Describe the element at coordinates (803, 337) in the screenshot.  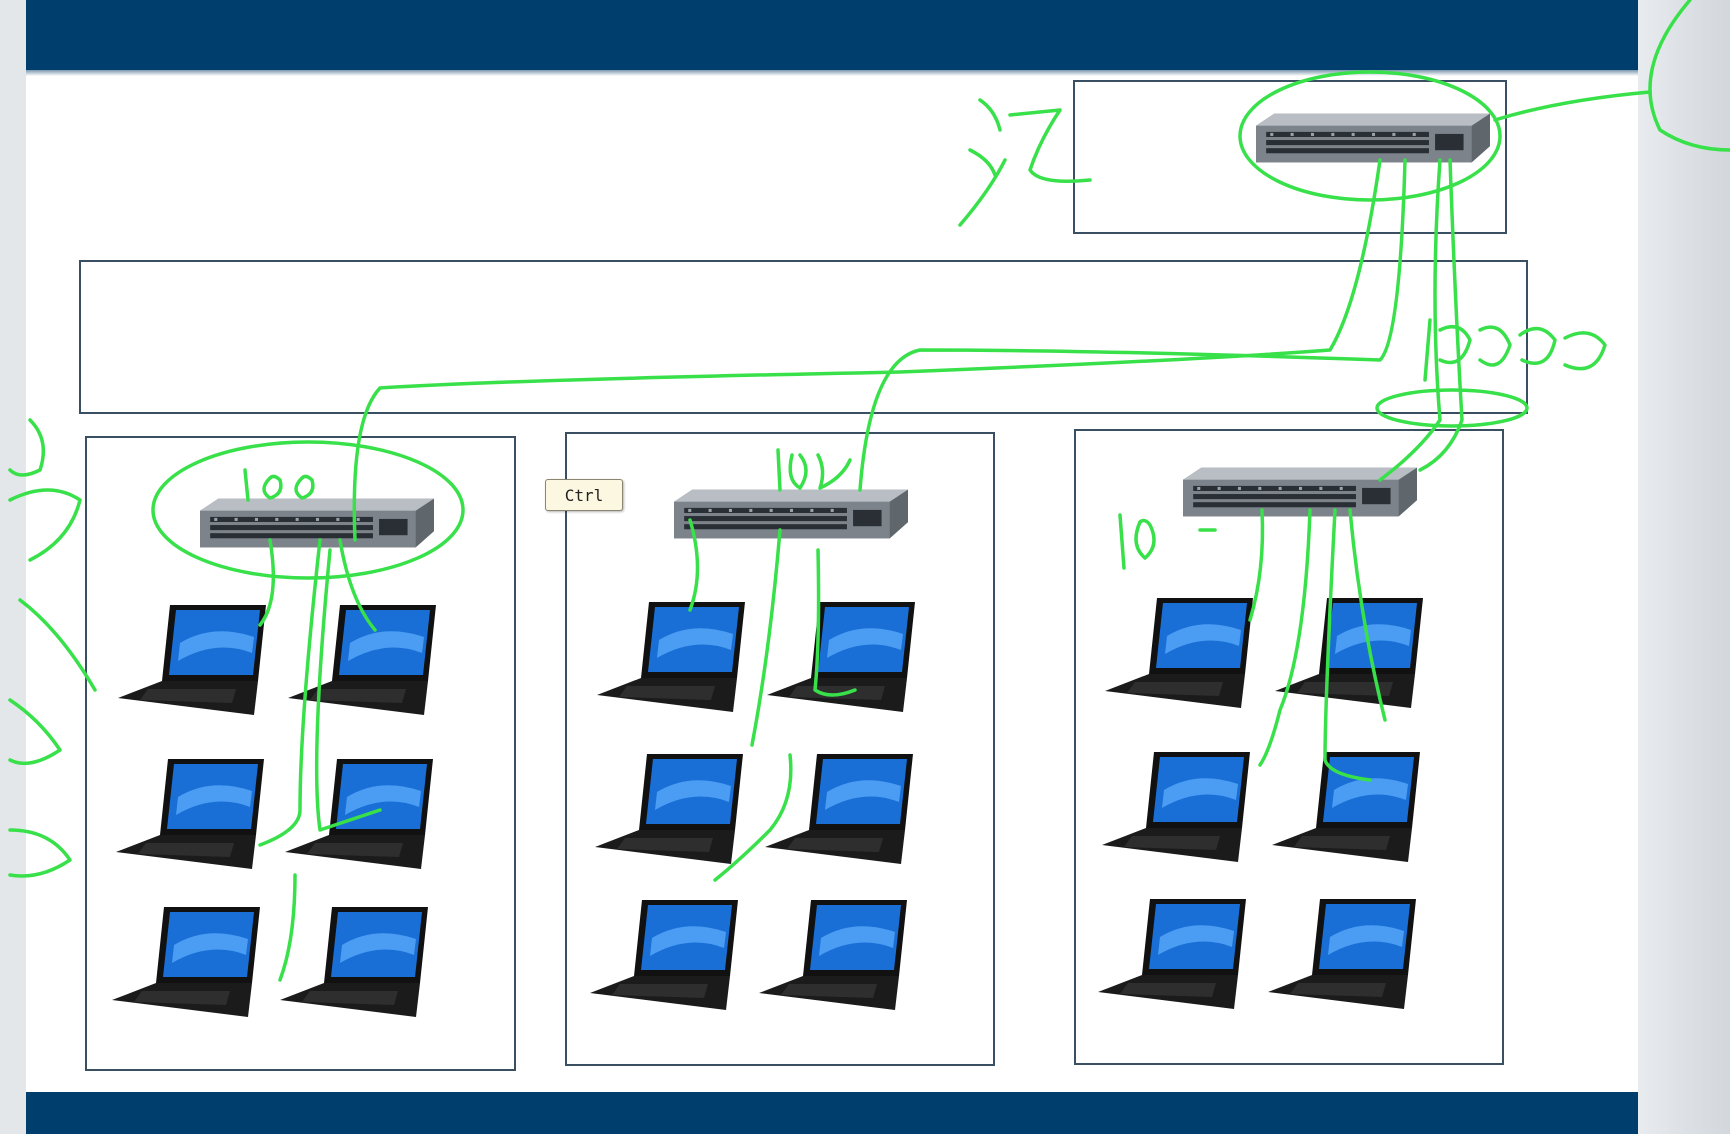
I see `backbone-box` at that location.